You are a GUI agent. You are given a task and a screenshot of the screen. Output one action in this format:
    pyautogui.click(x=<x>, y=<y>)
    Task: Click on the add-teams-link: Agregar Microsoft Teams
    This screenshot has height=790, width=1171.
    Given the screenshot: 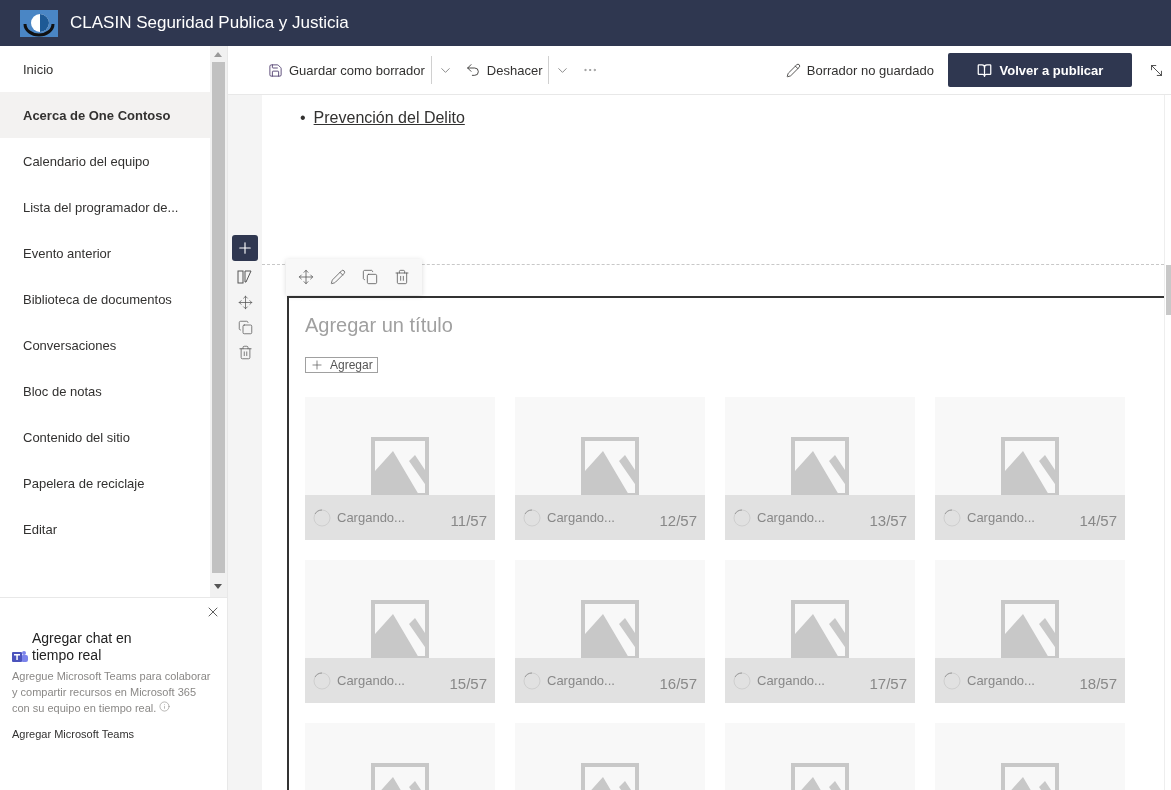 What is the action you would take?
    pyautogui.click(x=113, y=734)
    